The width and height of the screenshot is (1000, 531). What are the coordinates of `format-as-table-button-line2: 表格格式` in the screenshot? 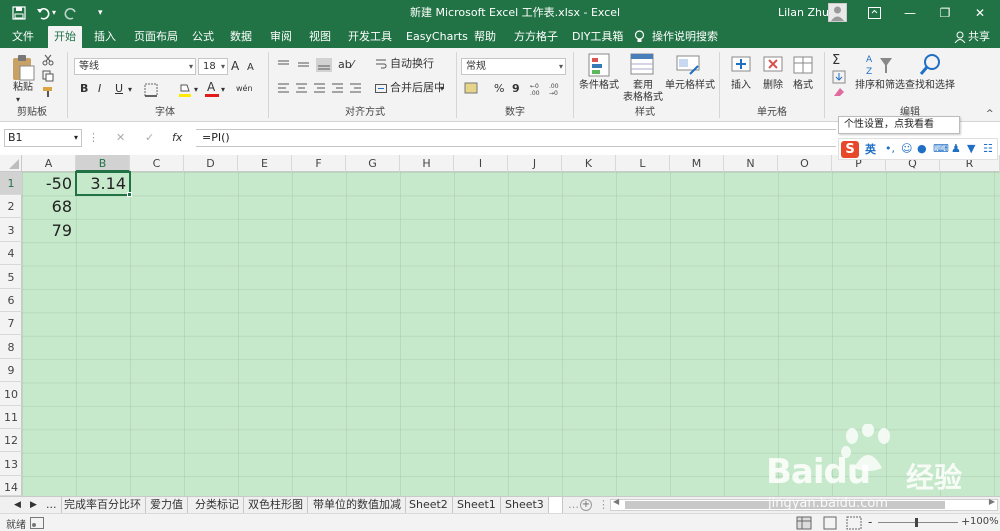 It's located at (643, 98).